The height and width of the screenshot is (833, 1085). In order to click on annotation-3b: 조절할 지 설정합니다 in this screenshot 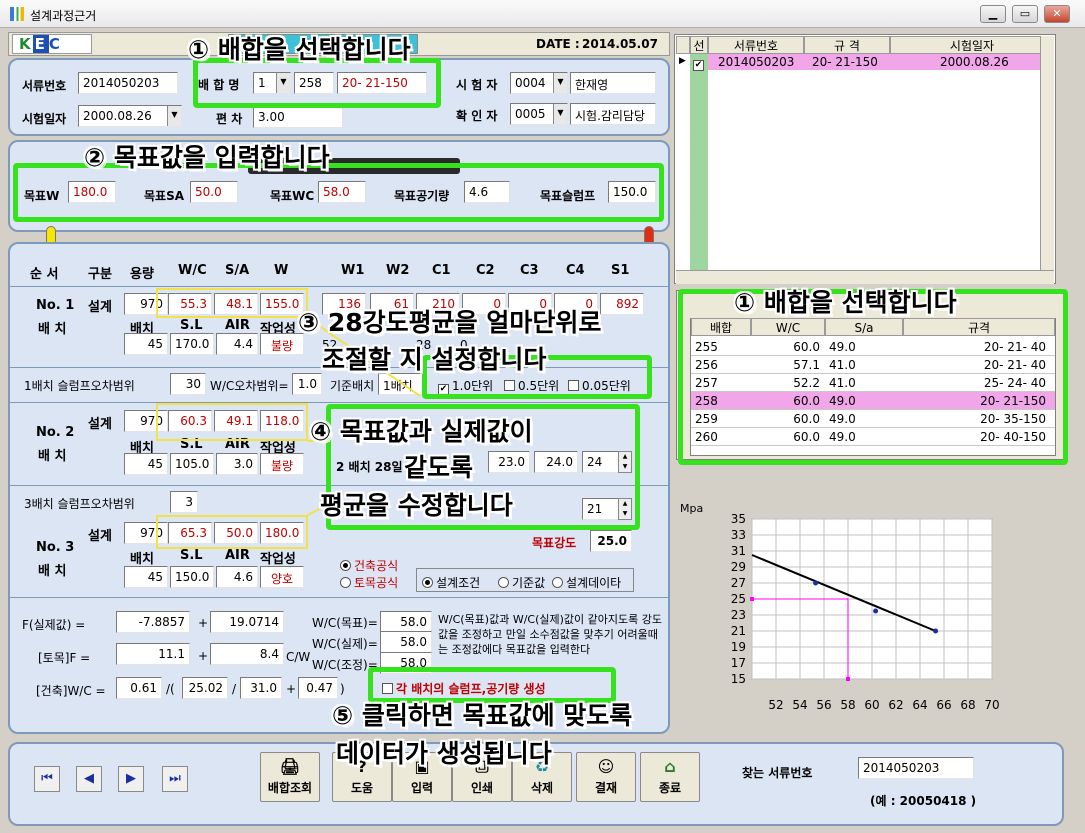, I will do `click(434, 359)`.